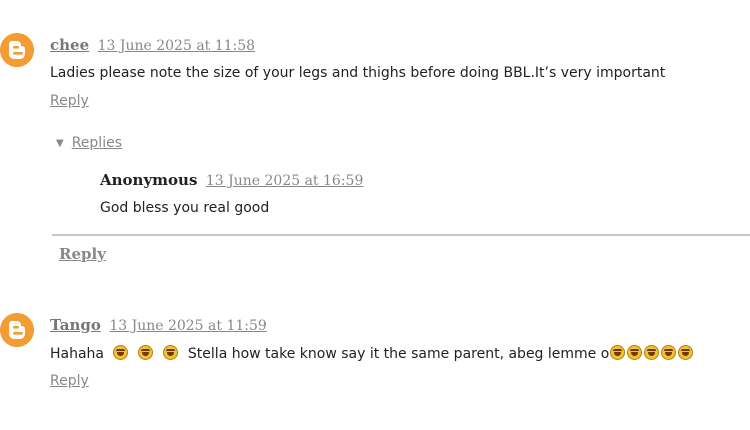 This screenshot has width=750, height=430. Describe the element at coordinates (188, 326) in the screenshot. I see `comment-timestamp-link: 13 June 2025 at 11:59` at that location.